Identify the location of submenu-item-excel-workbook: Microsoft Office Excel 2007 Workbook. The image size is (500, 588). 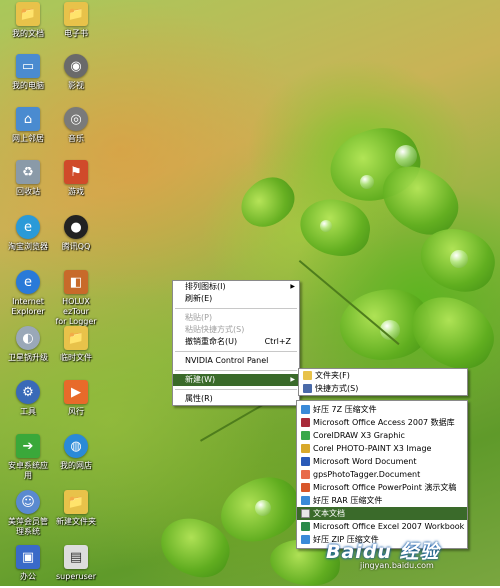
(382, 526).